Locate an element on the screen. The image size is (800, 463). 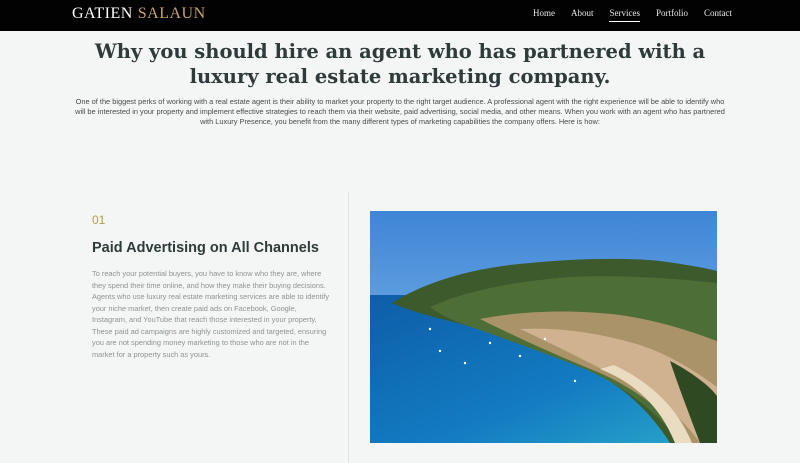
column-divider is located at coordinates (348, 327).